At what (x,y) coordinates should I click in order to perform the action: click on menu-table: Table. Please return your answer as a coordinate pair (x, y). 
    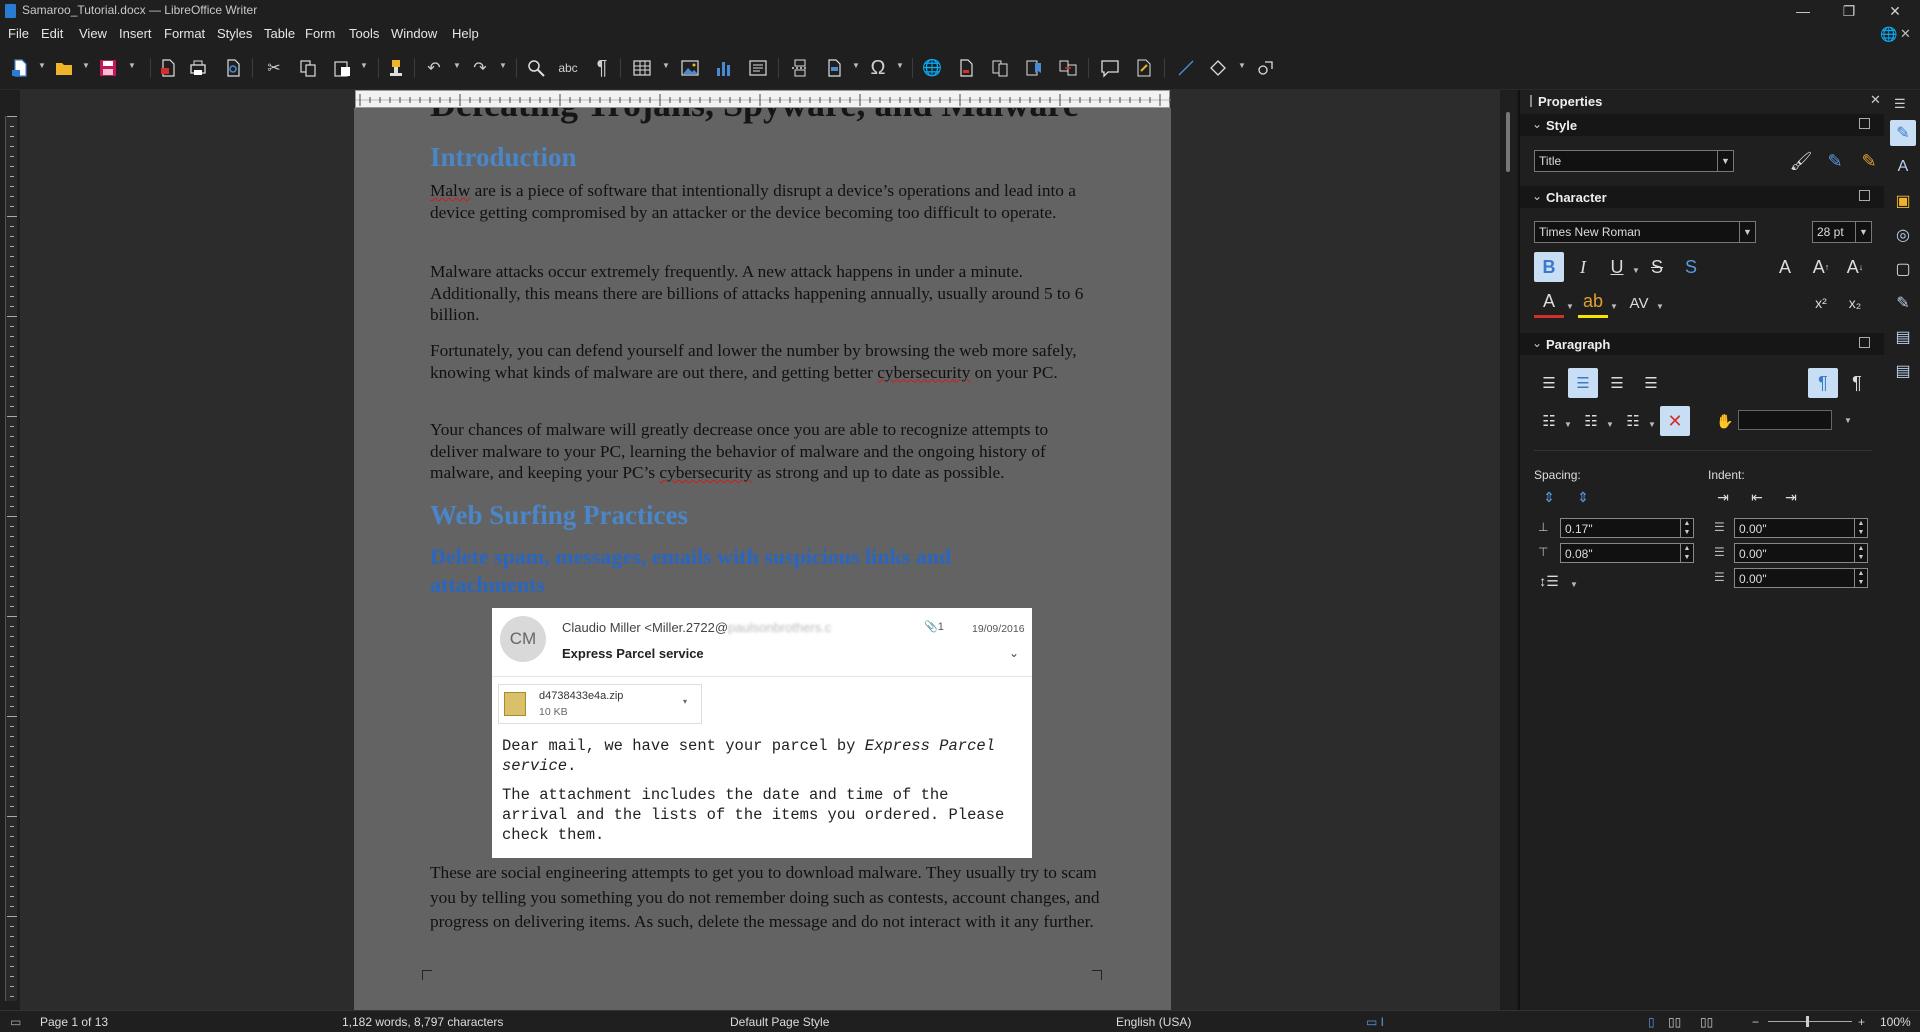
    Looking at the image, I should click on (279, 33).